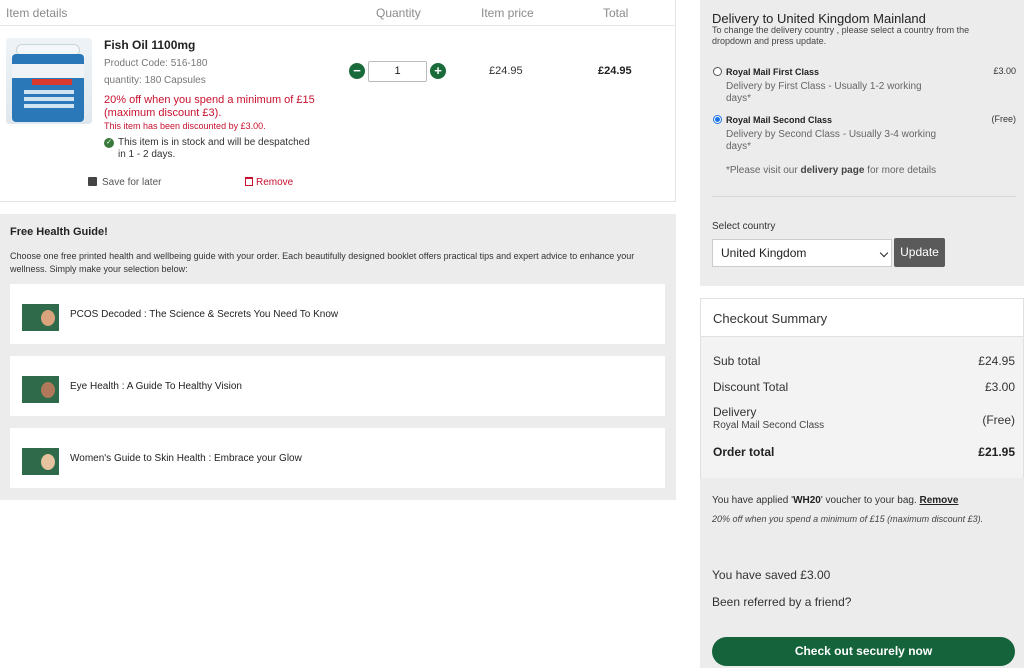 This screenshot has height=668, width=1024. What do you see at coordinates (772, 72) in the screenshot?
I see `delivery-option-name: Royal Mail First Class` at bounding box center [772, 72].